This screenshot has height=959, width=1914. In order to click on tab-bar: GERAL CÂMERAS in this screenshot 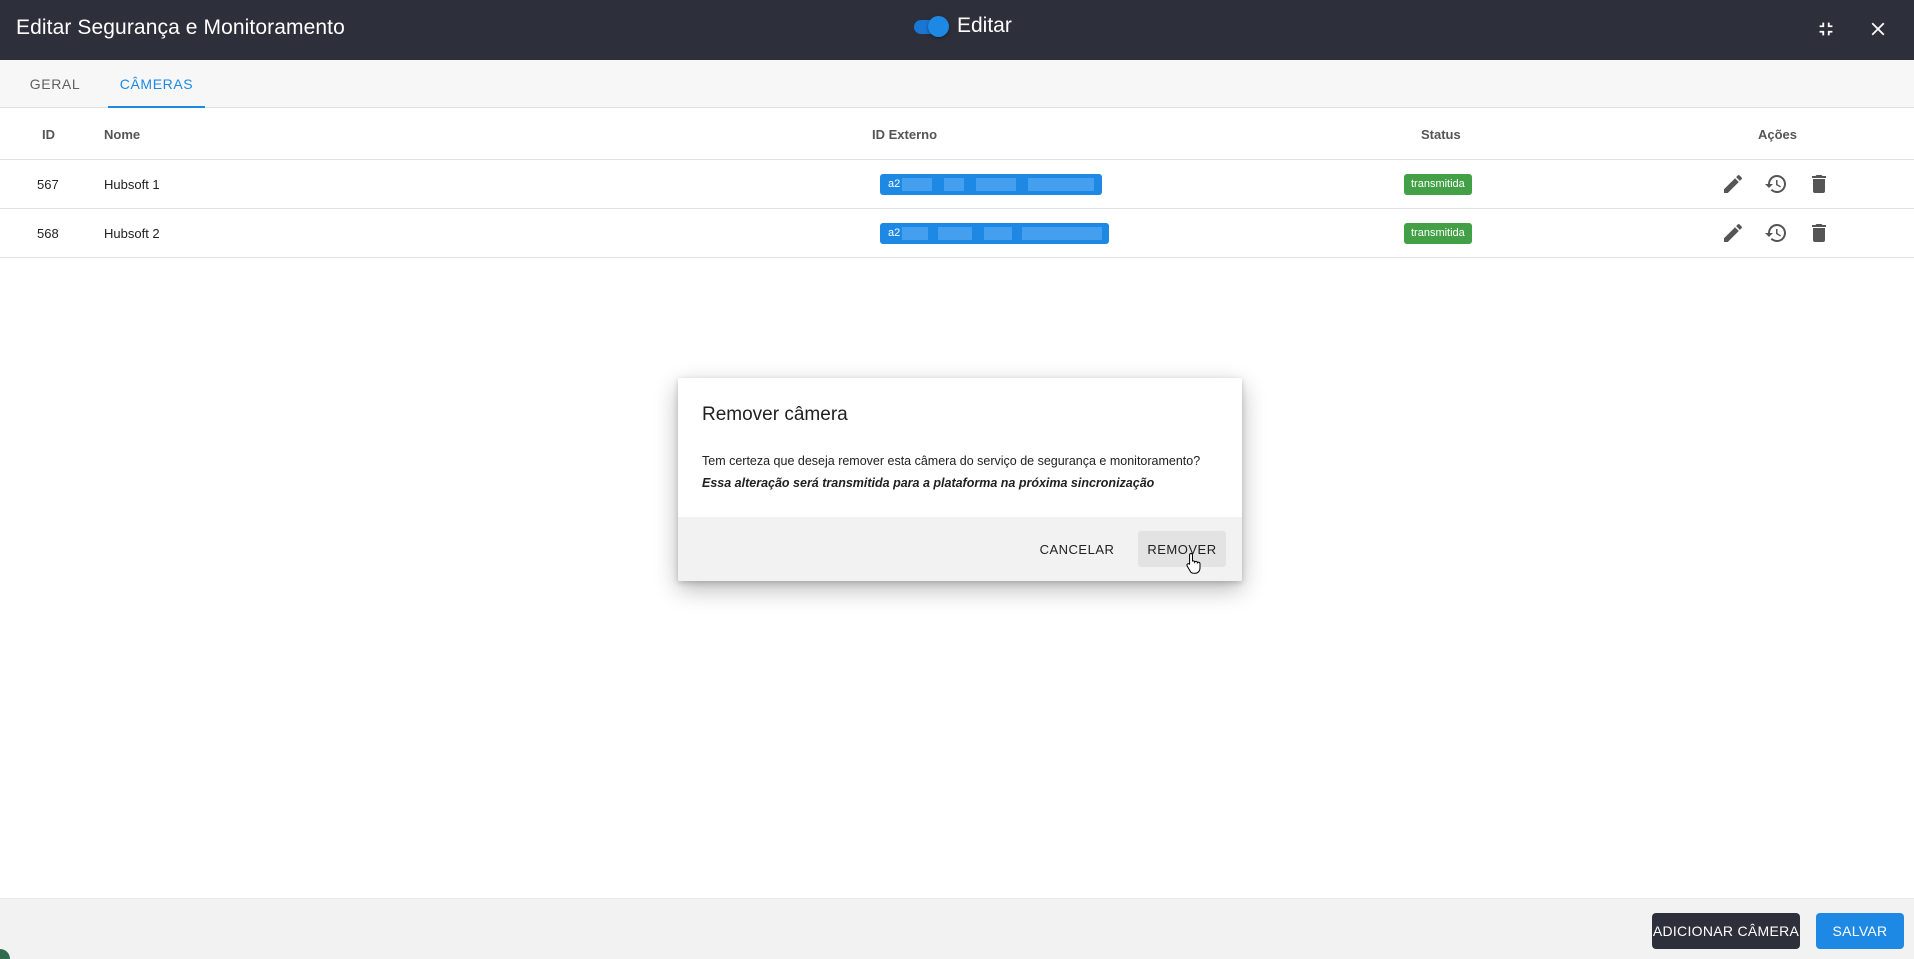, I will do `click(957, 84)`.